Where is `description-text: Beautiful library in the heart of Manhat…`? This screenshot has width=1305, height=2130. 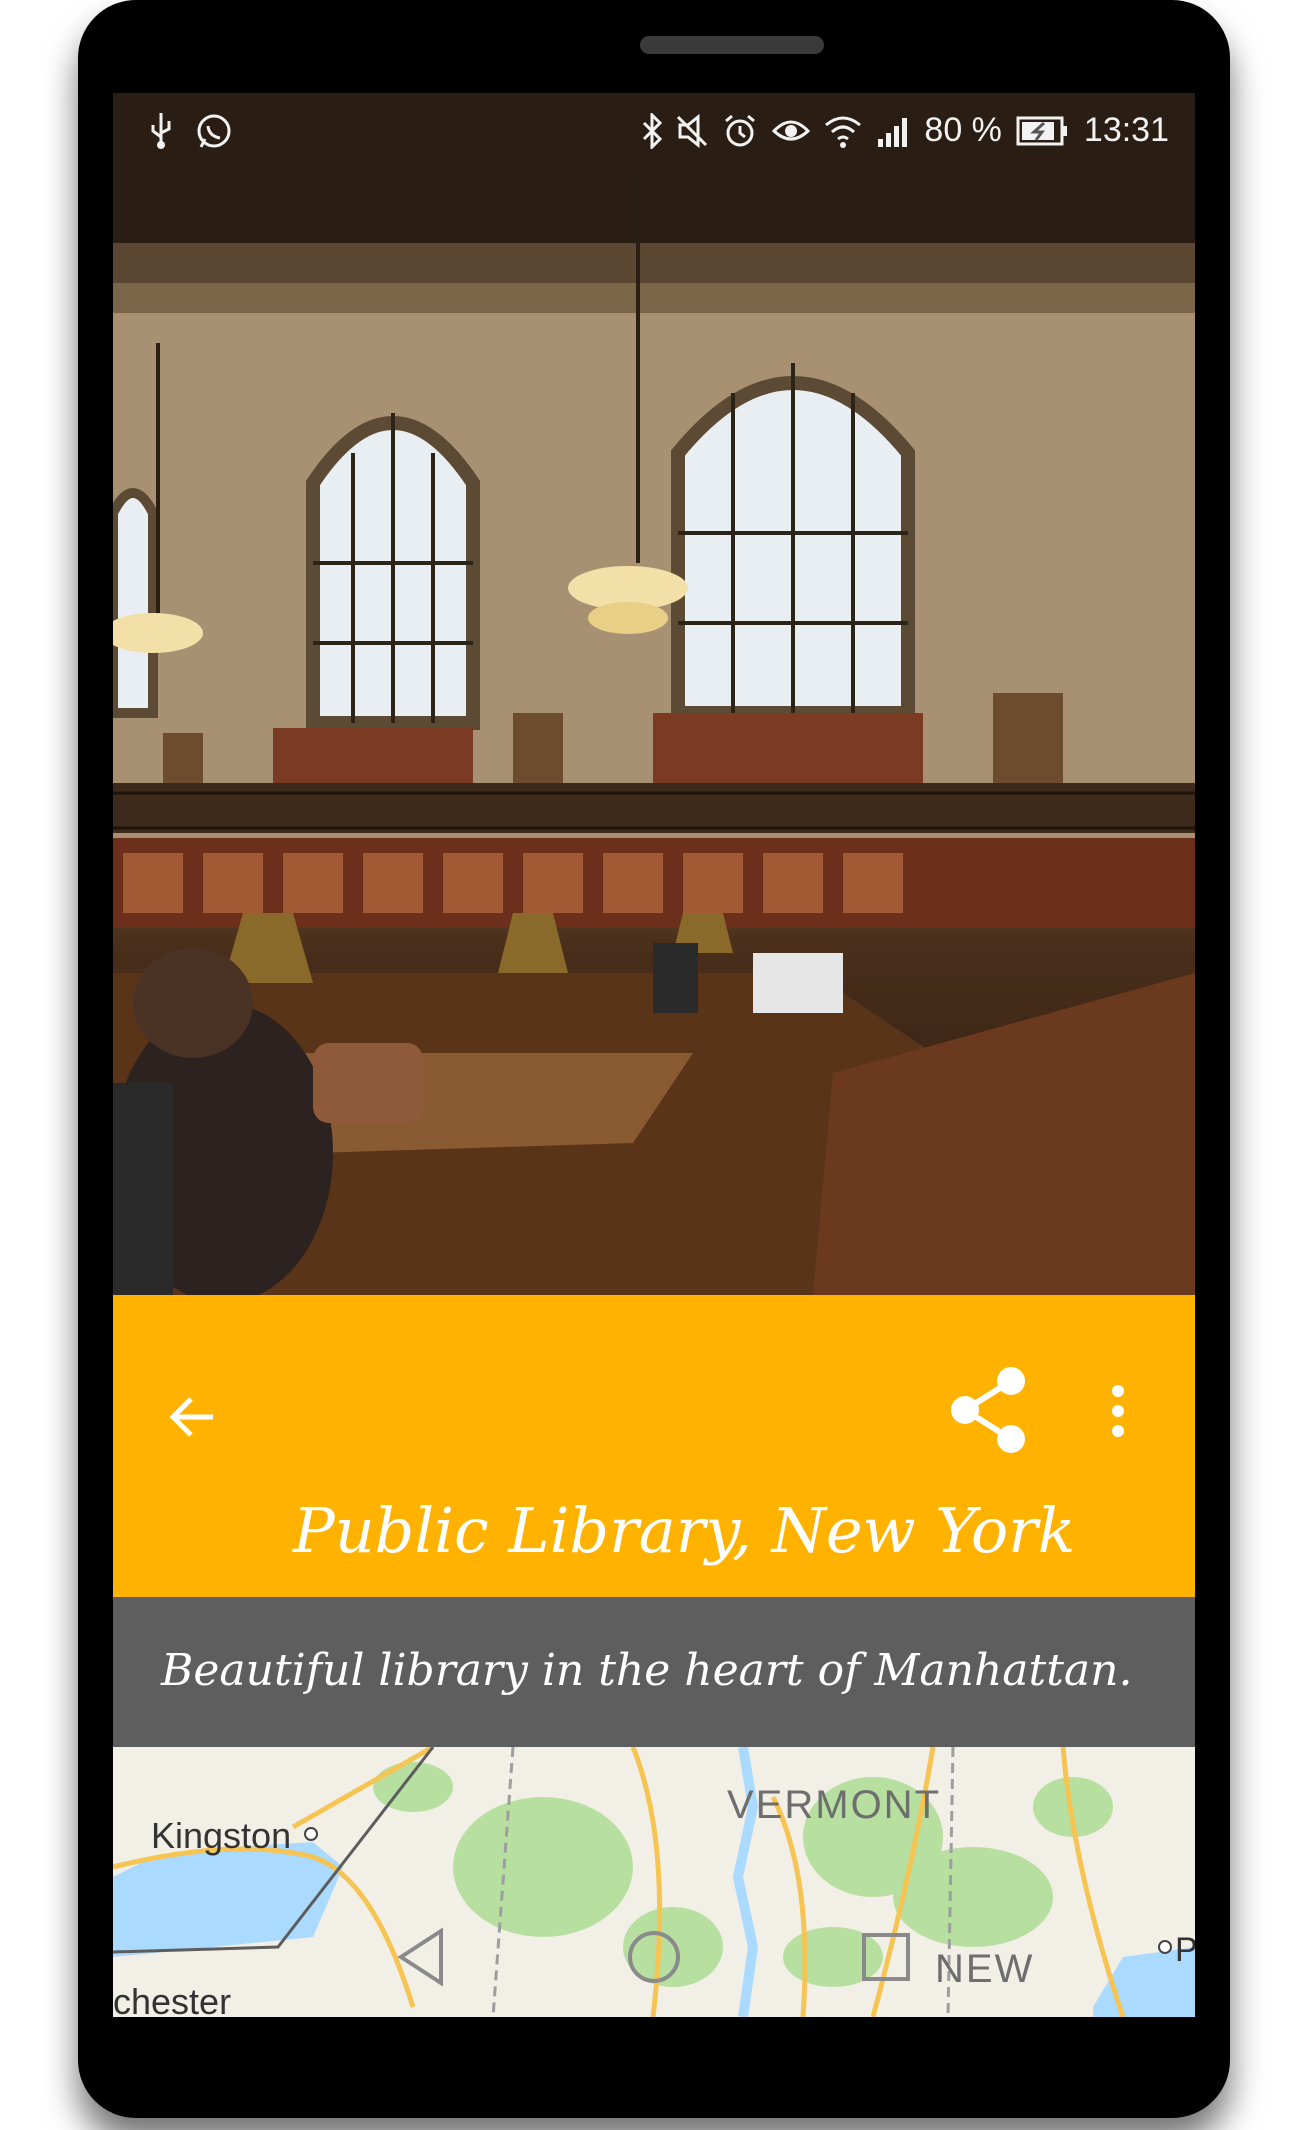
description-text: Beautiful library in the heart of Manhat… is located at coordinates (647, 1670).